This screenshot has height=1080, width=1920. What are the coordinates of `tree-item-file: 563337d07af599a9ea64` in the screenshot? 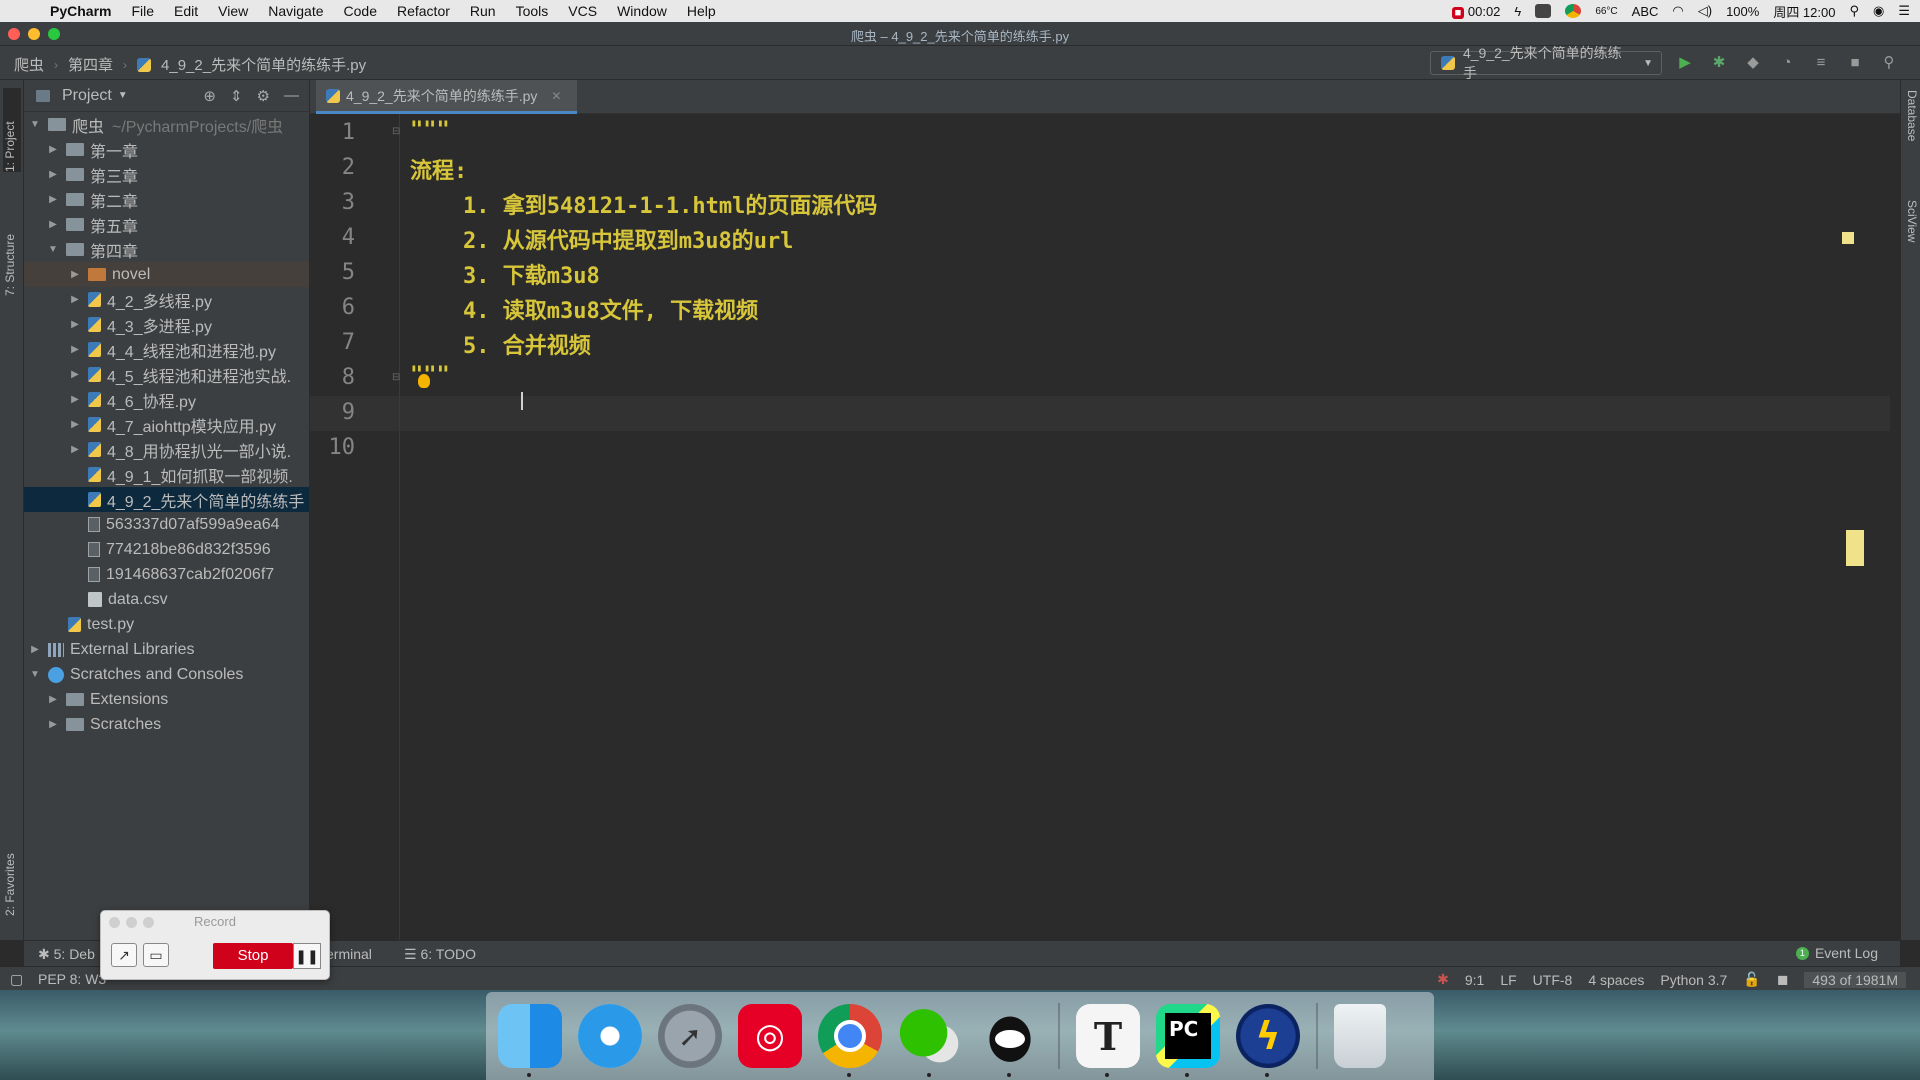 It's located at (166, 524).